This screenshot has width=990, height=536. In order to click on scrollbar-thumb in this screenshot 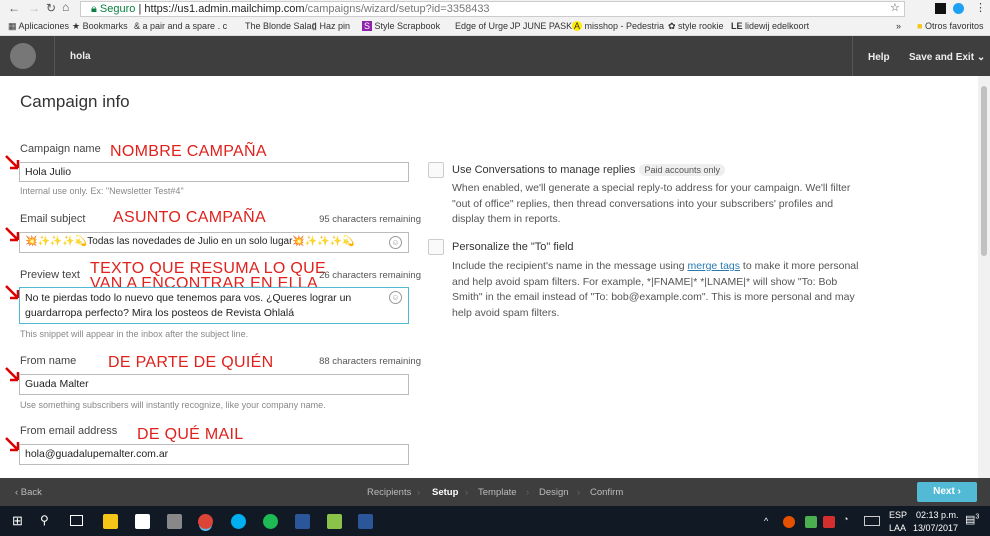, I will do `click(984, 171)`.